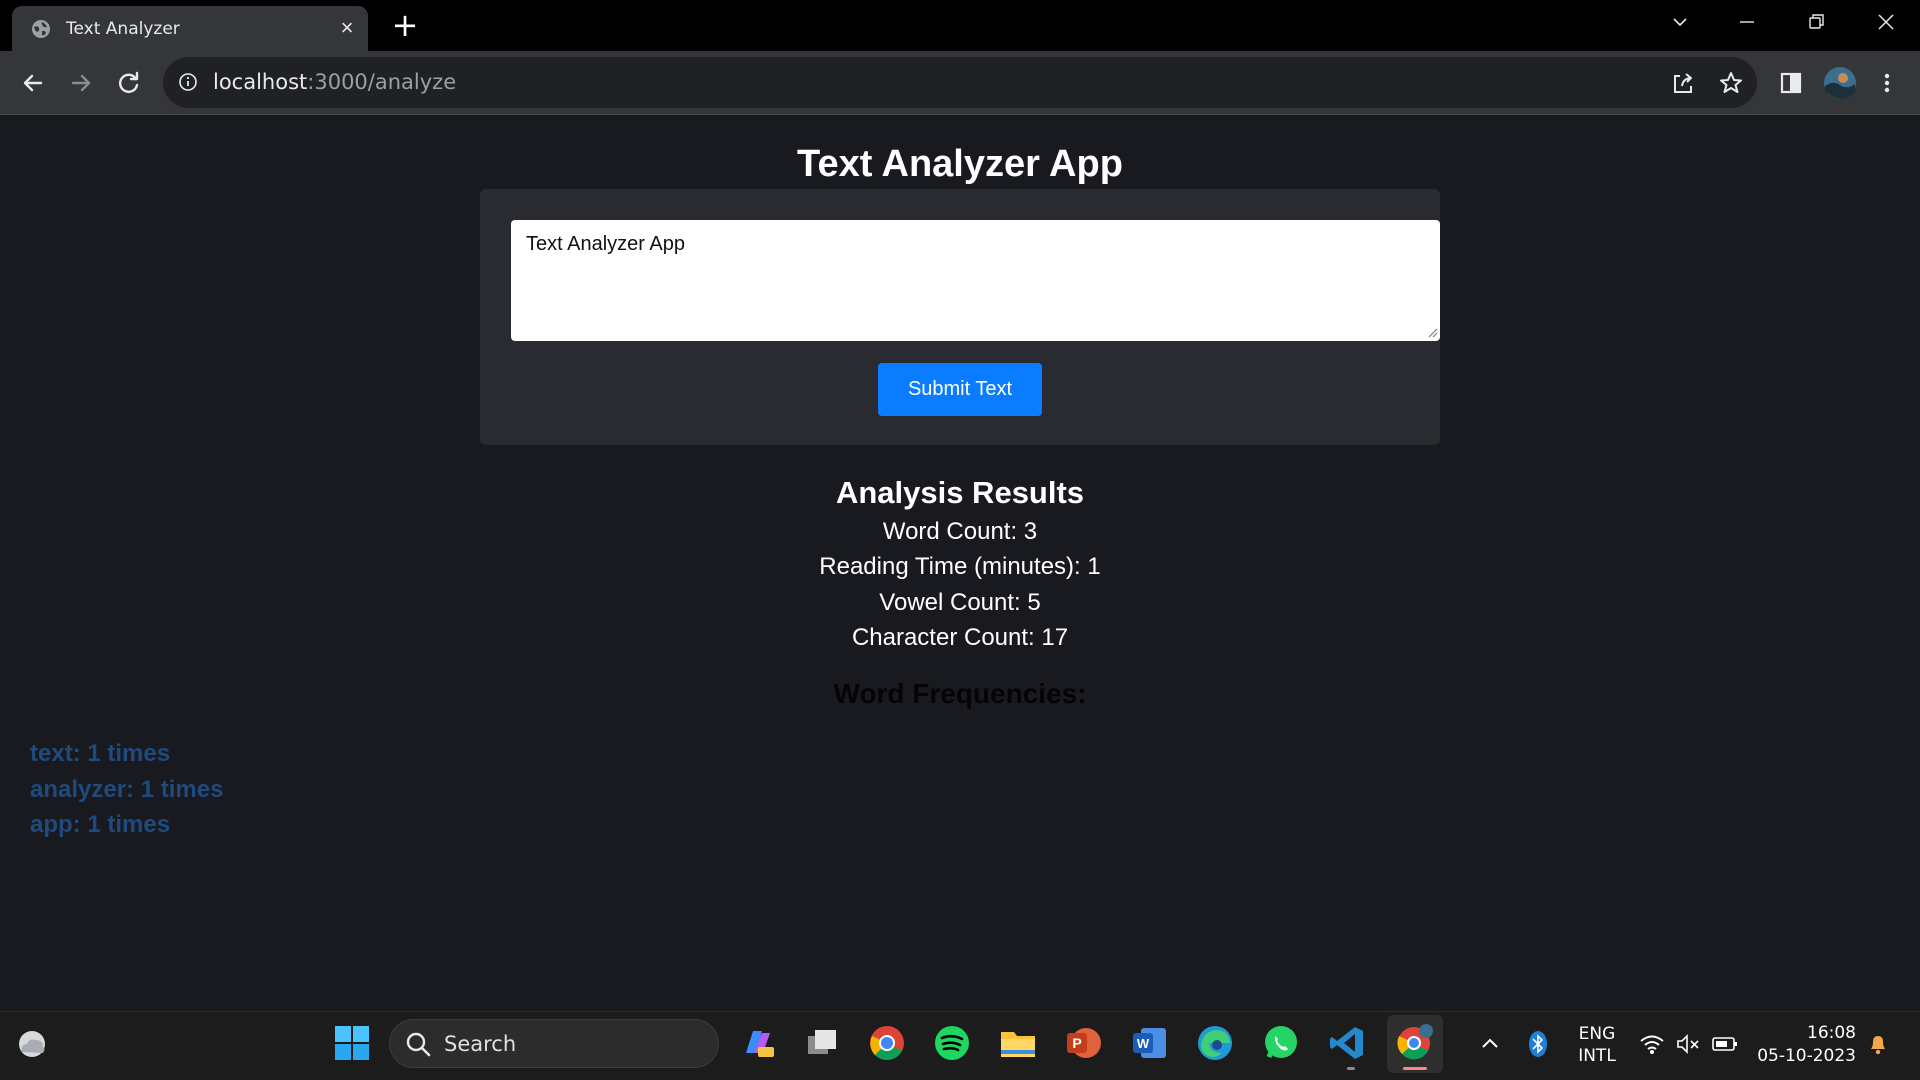 This screenshot has width=1920, height=1080. Describe the element at coordinates (190, 28) in the screenshot. I see `browser-tab: Text Analyzer ×` at that location.